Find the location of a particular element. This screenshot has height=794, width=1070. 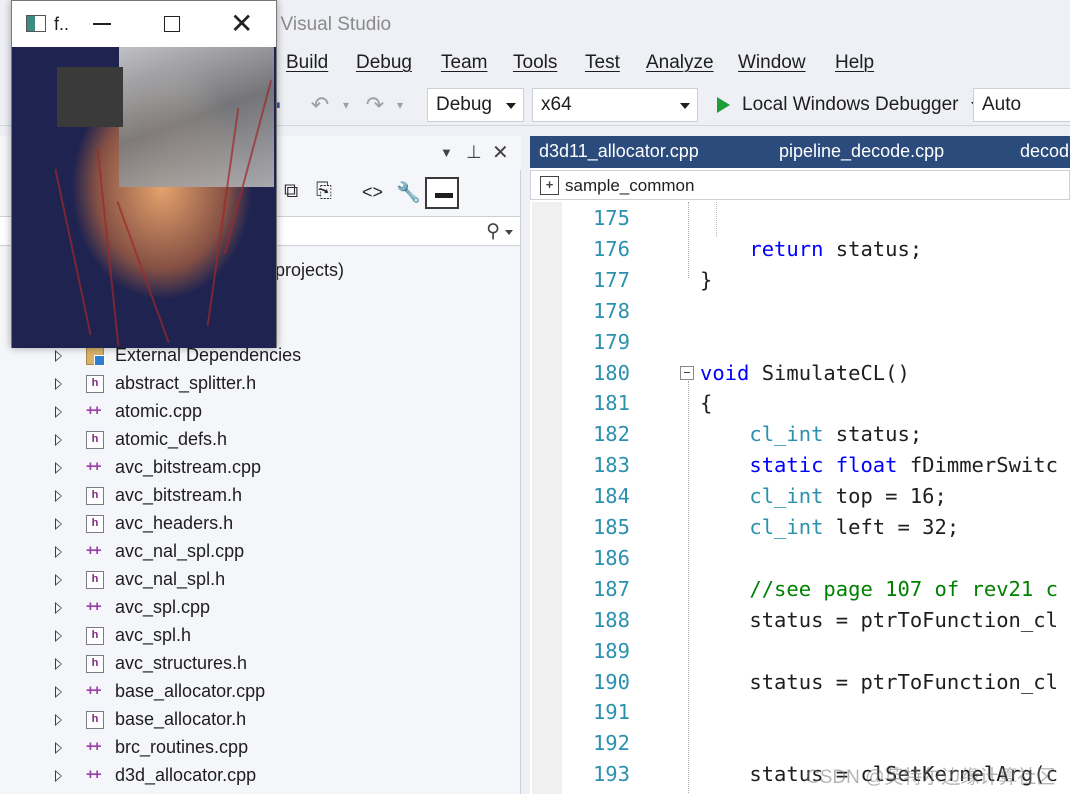

line-number: 187 is located at coordinates (611, 588).